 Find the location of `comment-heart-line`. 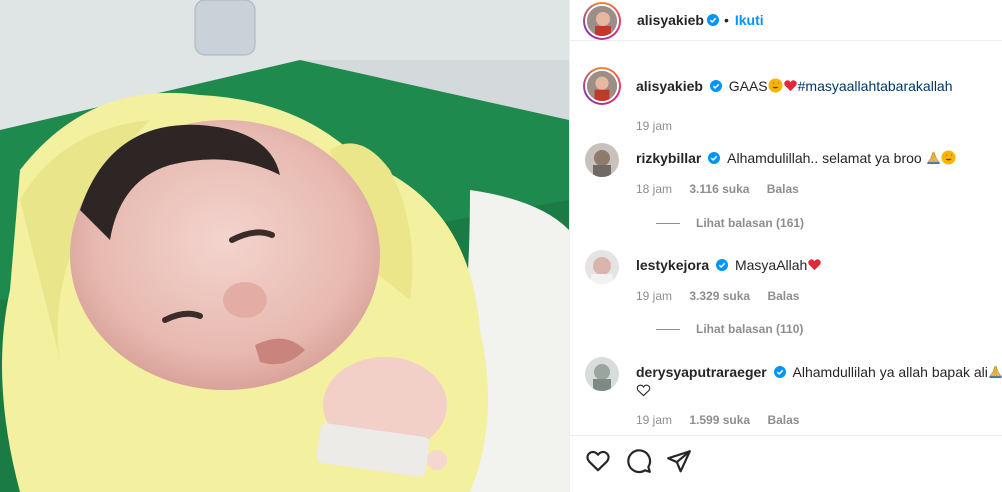

comment-heart-line is located at coordinates (643, 391).